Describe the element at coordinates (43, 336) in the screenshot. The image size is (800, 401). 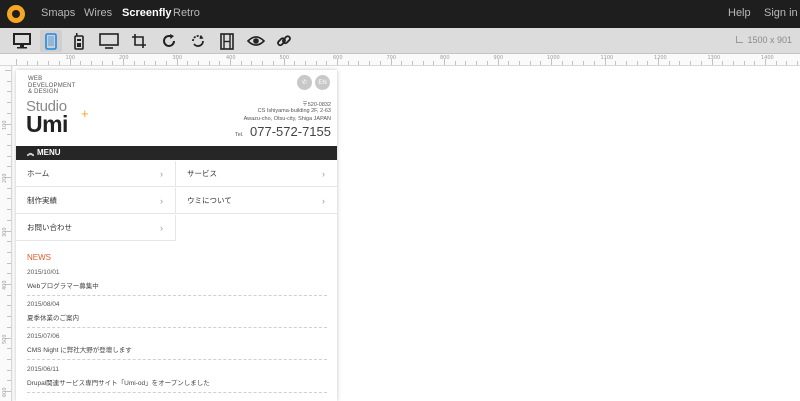
I see `news-date: 2015/07/06` at that location.